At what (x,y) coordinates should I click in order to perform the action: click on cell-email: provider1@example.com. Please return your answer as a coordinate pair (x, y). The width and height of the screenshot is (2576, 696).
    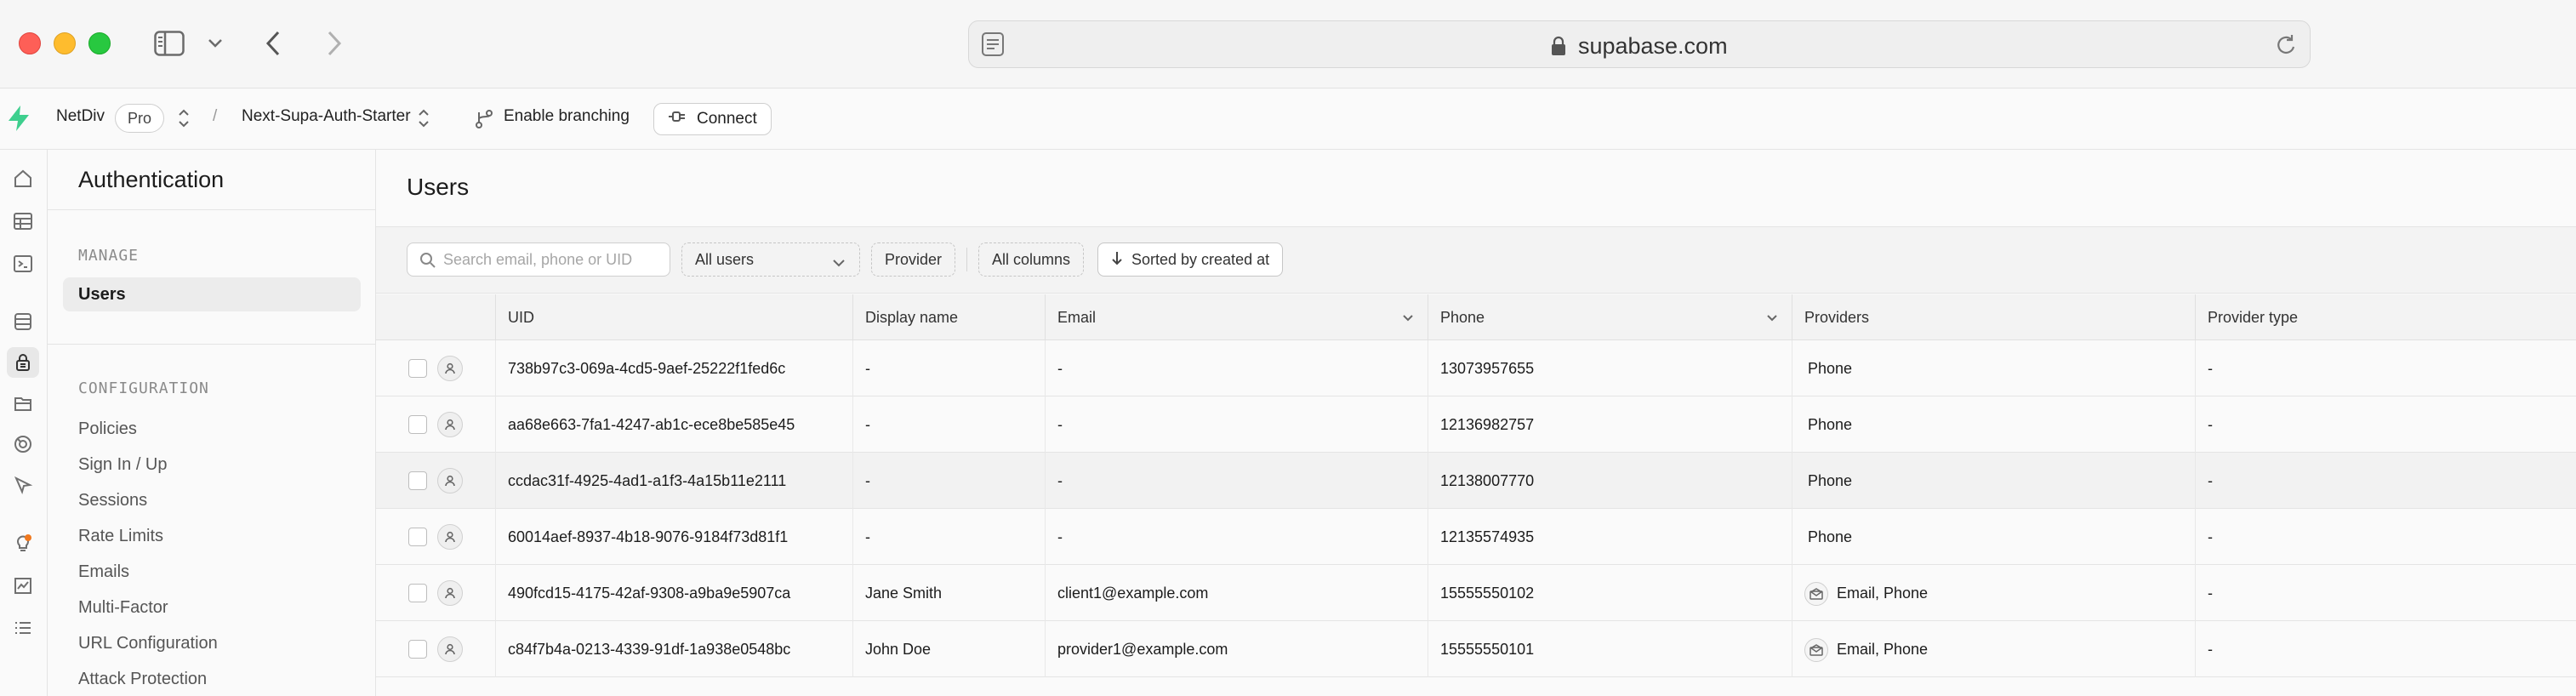
    Looking at the image, I should click on (1237, 649).